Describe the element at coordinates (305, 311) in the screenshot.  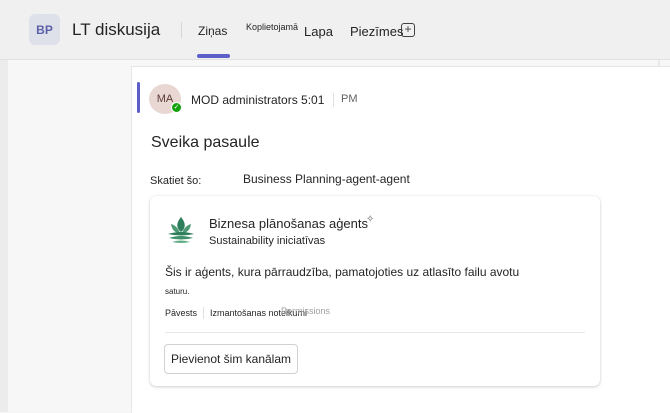
I see `permissions-link: Permissions` at that location.